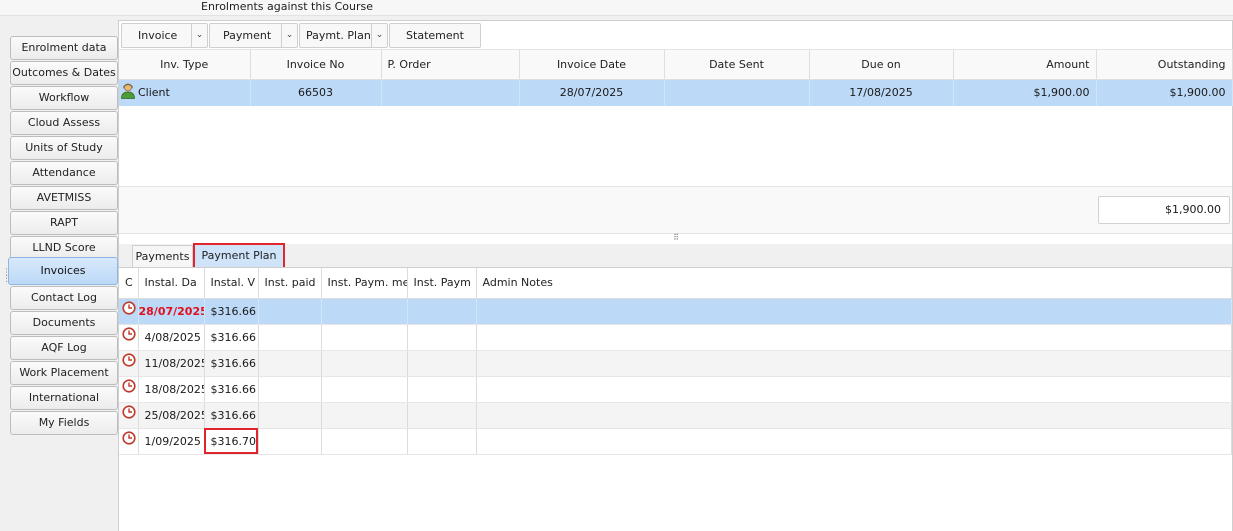  I want to click on col-header-invoice-date: Invoice Date, so click(592, 64).